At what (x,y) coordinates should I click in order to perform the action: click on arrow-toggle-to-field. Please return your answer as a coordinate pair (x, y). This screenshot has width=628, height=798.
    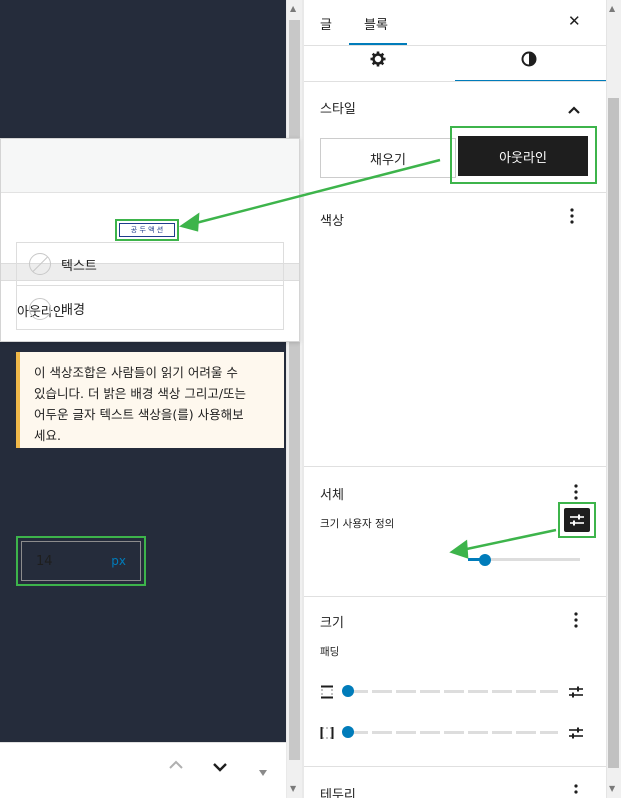
    Looking at the image, I should click on (509, 540).